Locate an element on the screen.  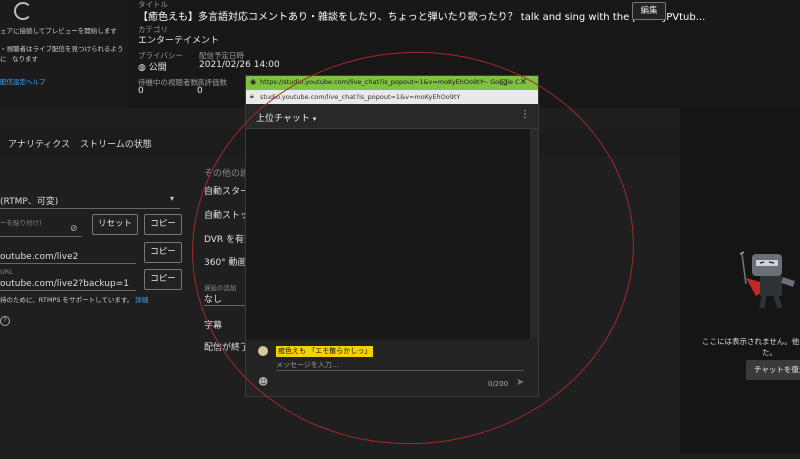
help-link: 配信設定ヘルプ is located at coordinates (23, 81).